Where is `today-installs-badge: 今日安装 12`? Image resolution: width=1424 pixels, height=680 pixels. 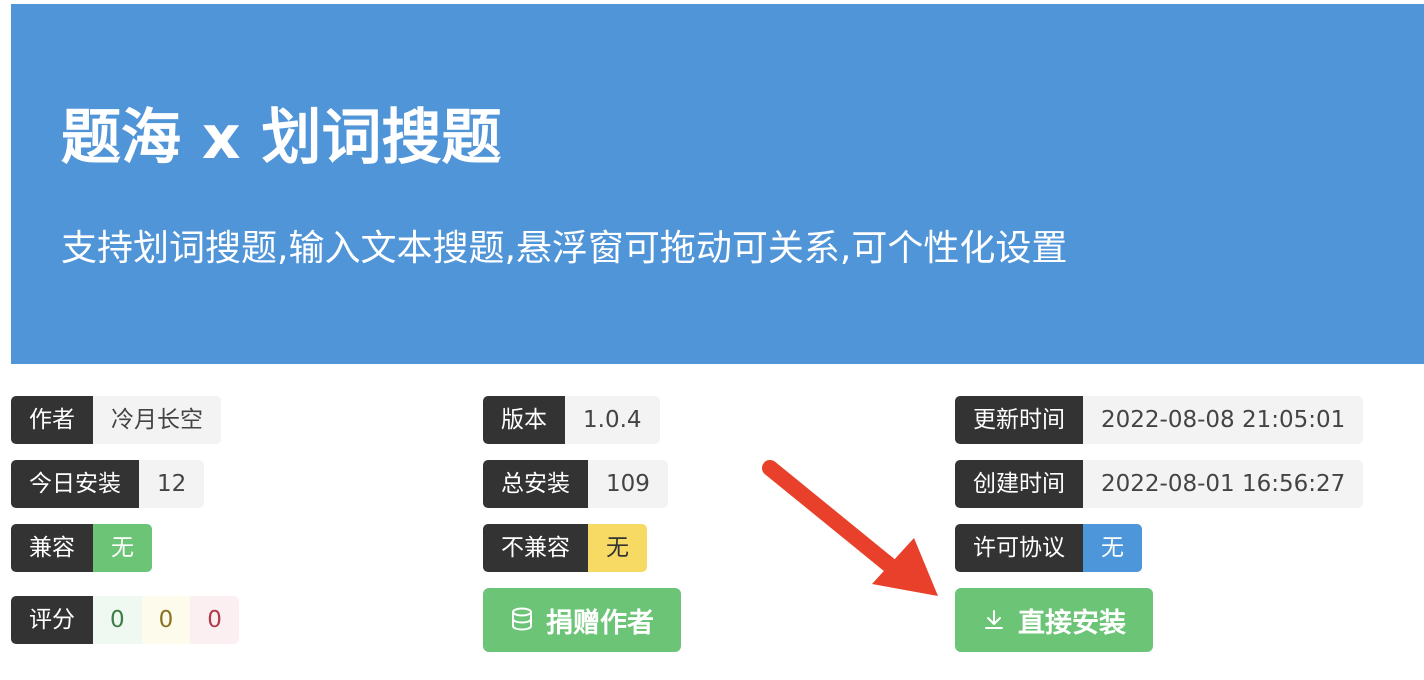 today-installs-badge: 今日安装 12 is located at coordinates (108, 484).